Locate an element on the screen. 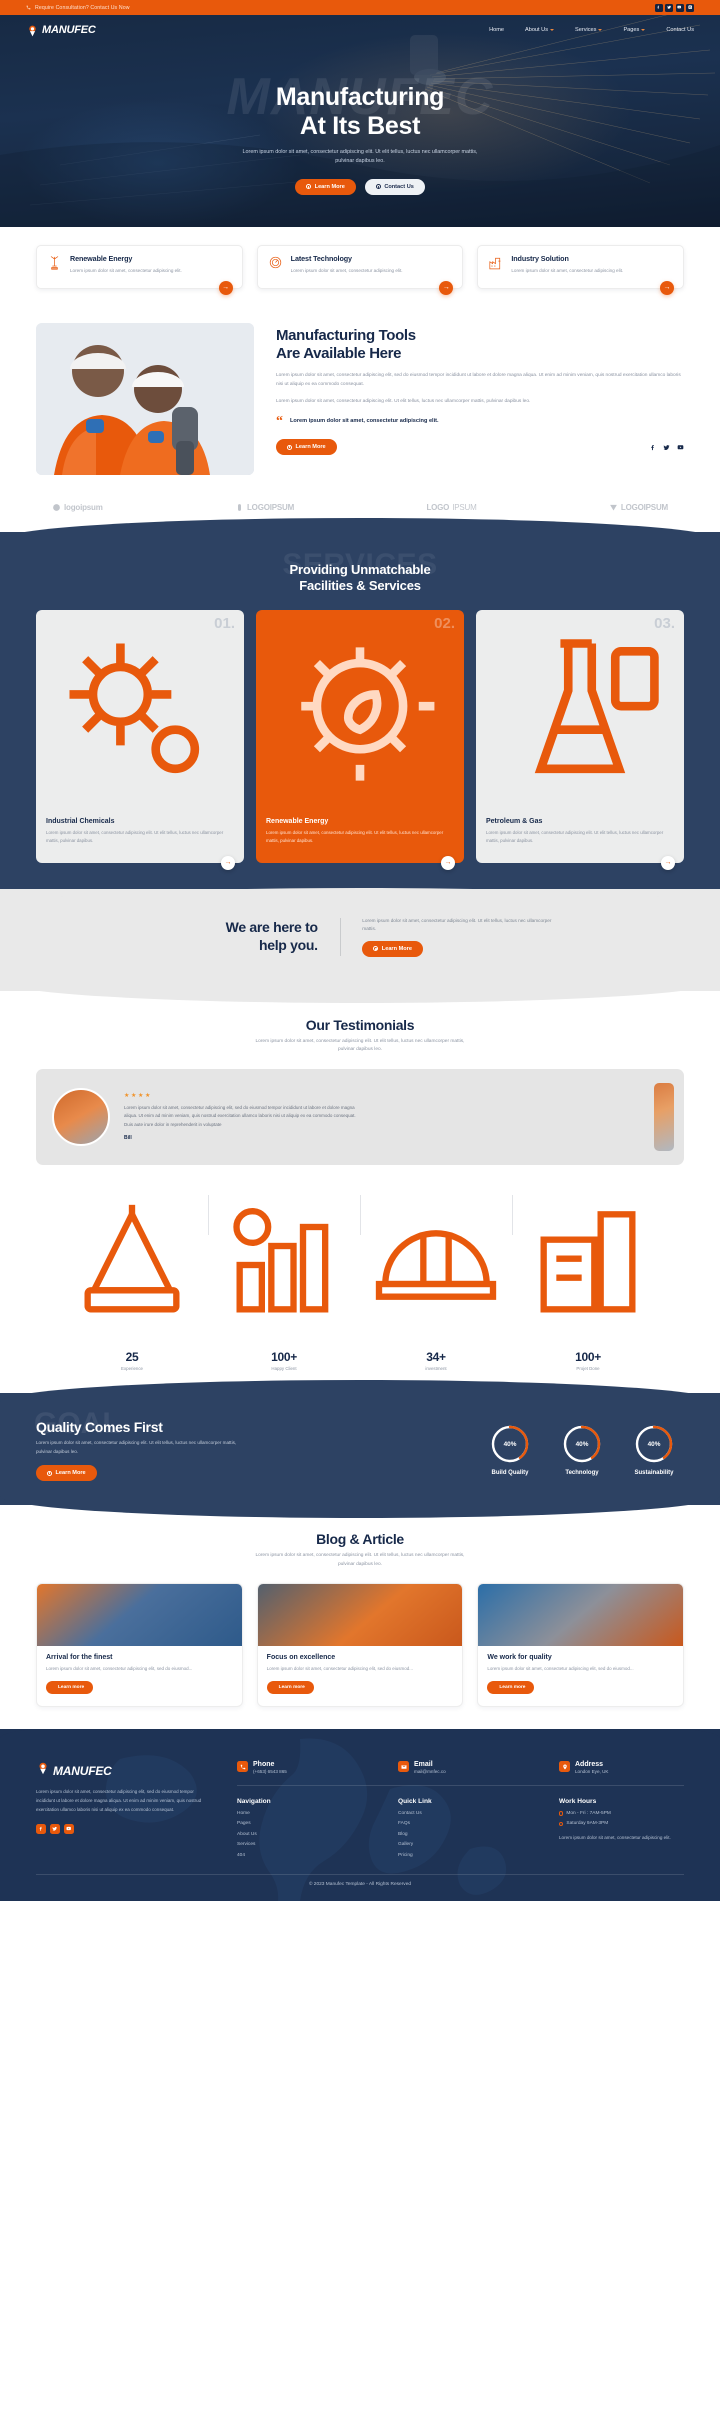 This screenshot has height=2436, width=720. star-icon: ★ is located at coordinates (140, 1096).